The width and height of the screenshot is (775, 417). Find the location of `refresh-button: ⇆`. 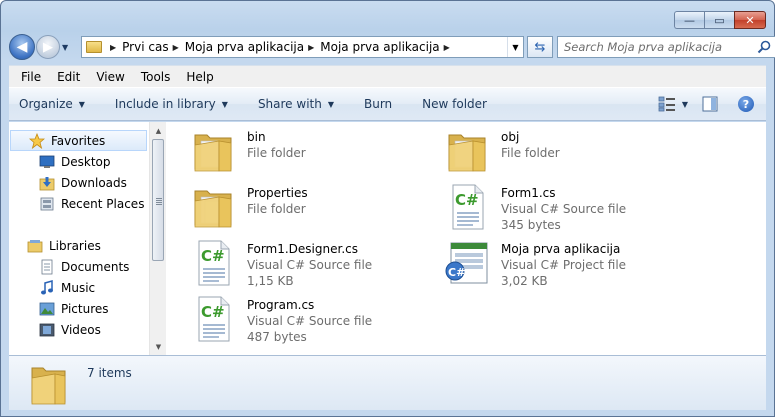

refresh-button: ⇆ is located at coordinates (540, 47).